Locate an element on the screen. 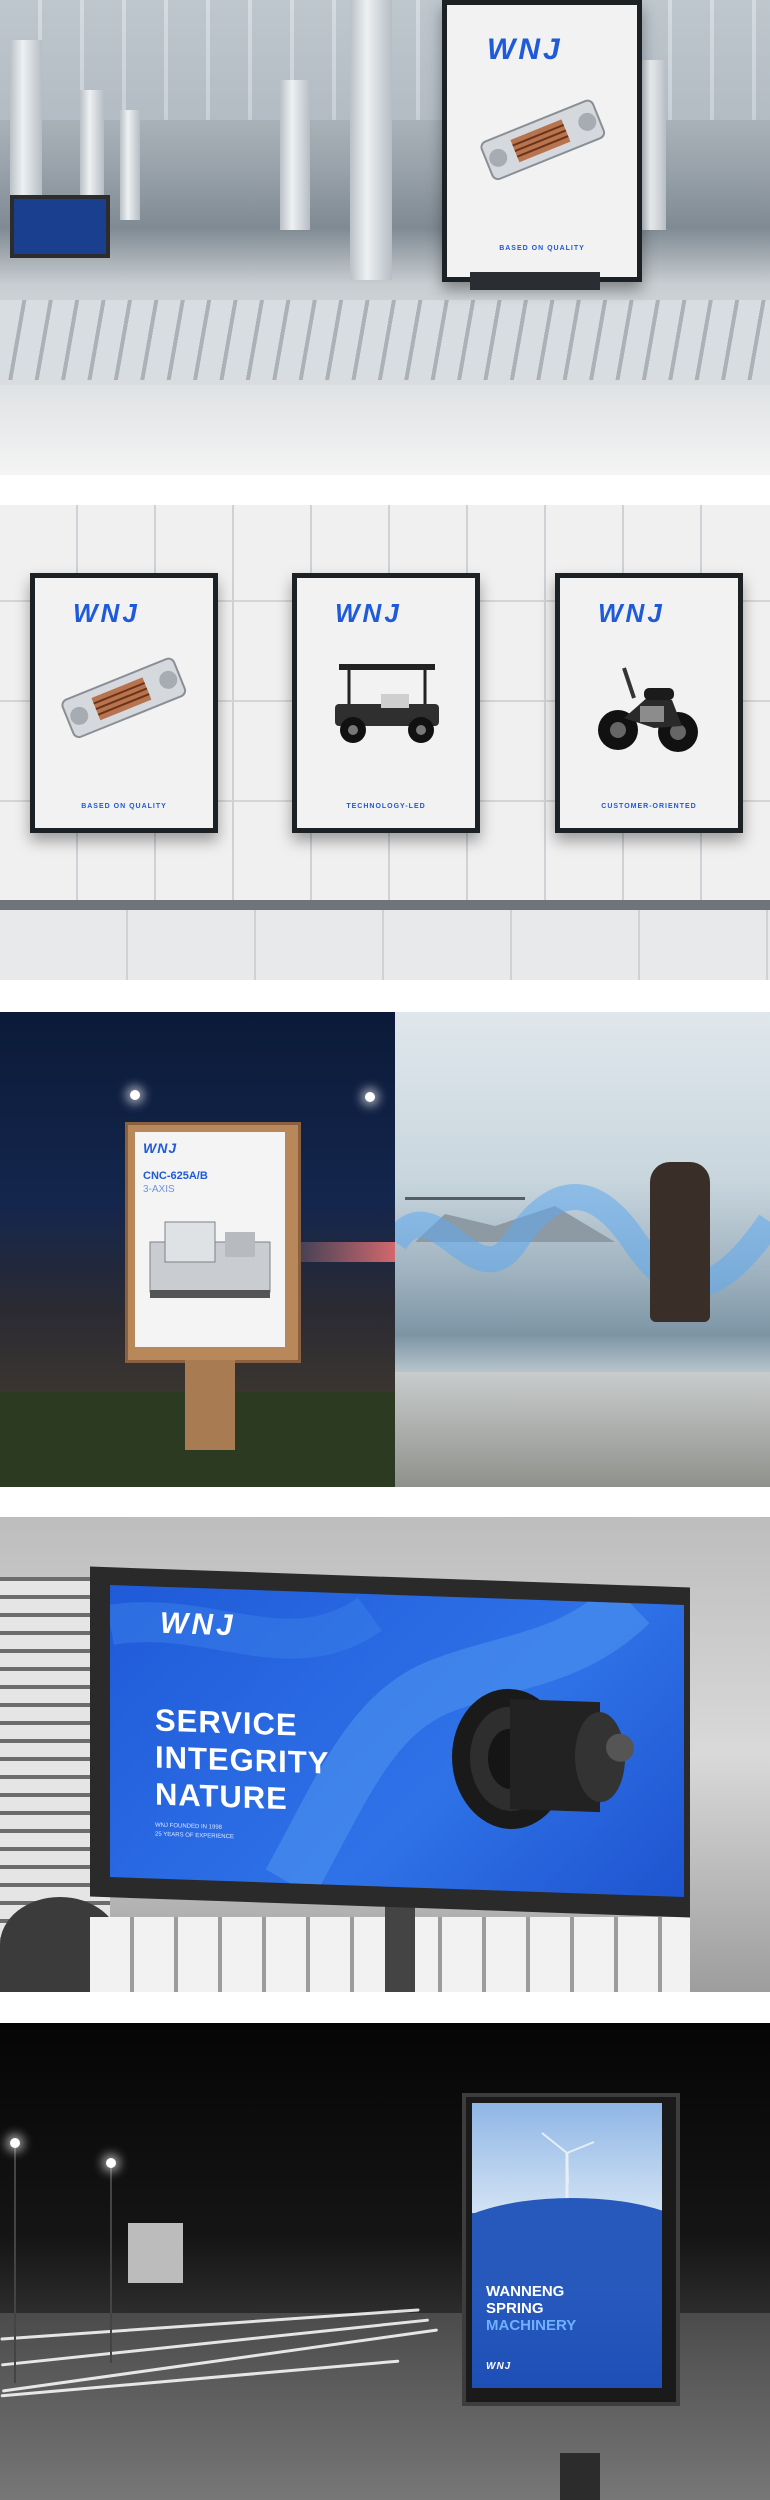  hiker is located at coordinates (680, 1242).